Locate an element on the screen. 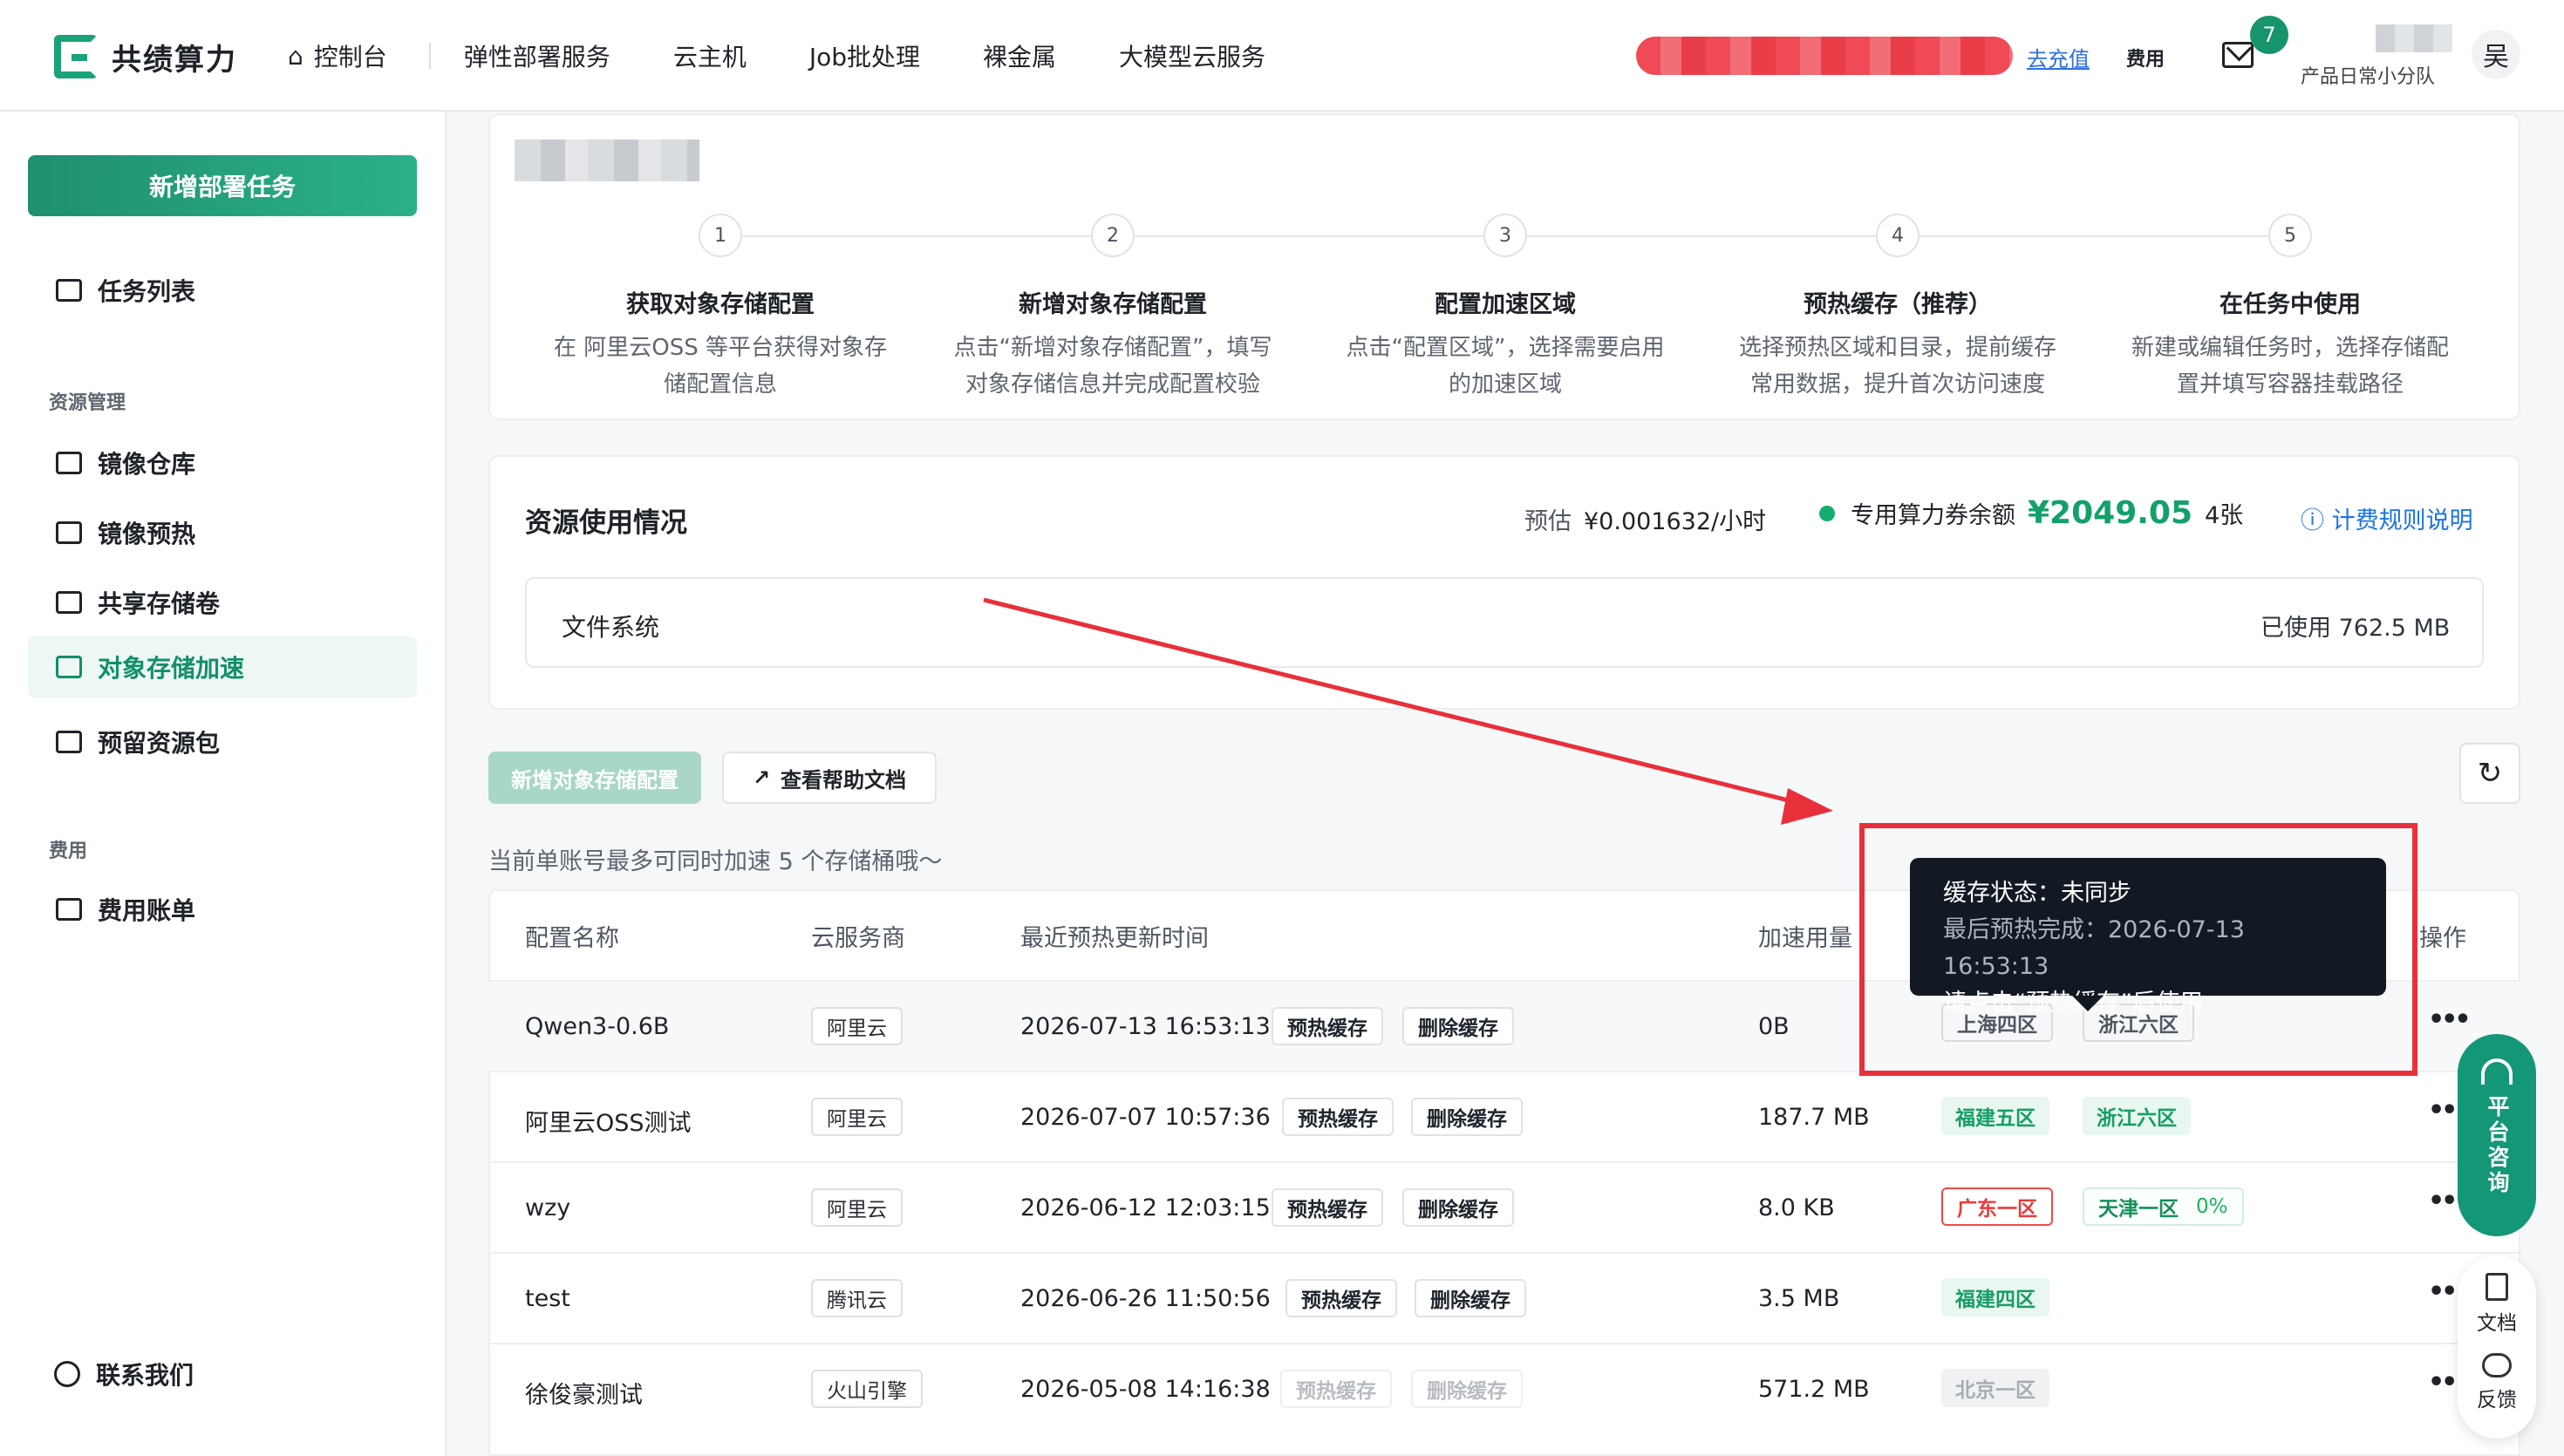  config-name: test is located at coordinates (547, 1298).